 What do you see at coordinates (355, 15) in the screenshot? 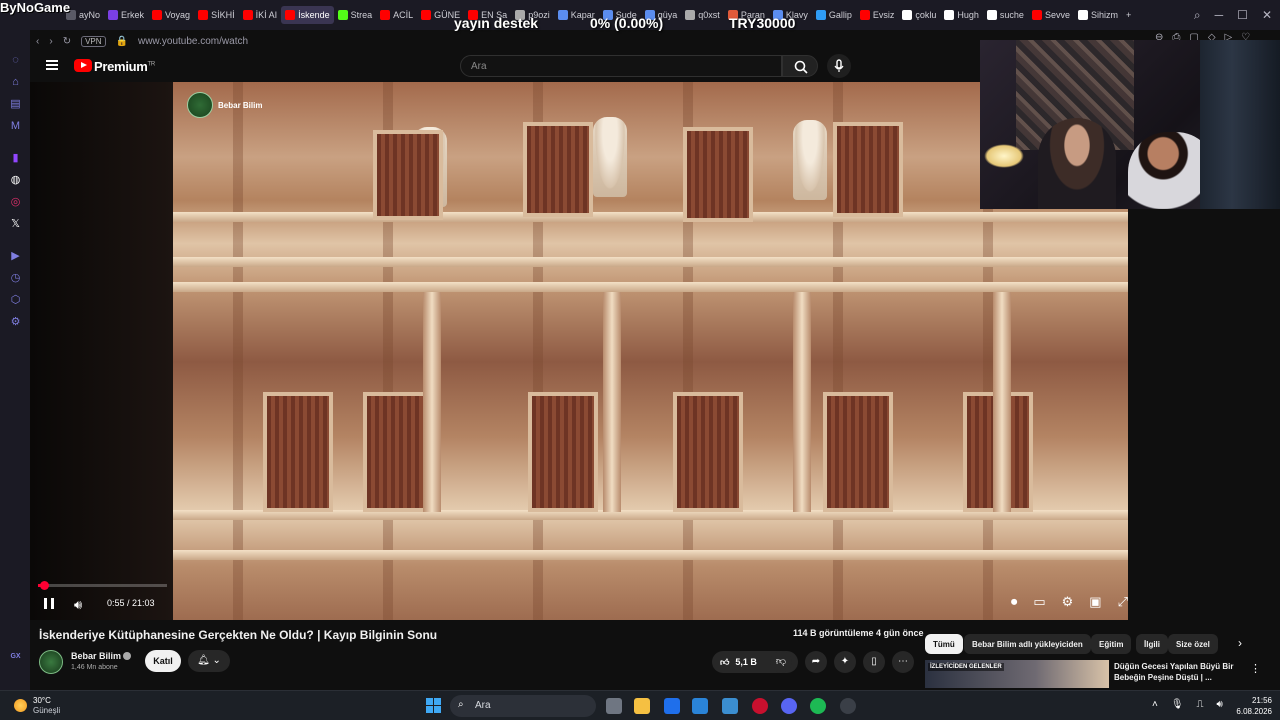
I see `browser-tab: Strea` at bounding box center [355, 15].